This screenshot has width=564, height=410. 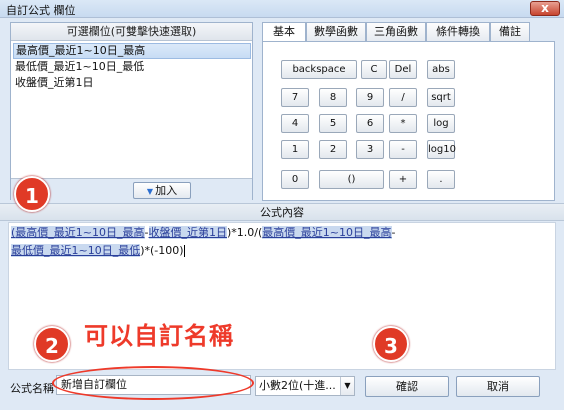 What do you see at coordinates (295, 149) in the screenshot?
I see `key-1: 1` at bounding box center [295, 149].